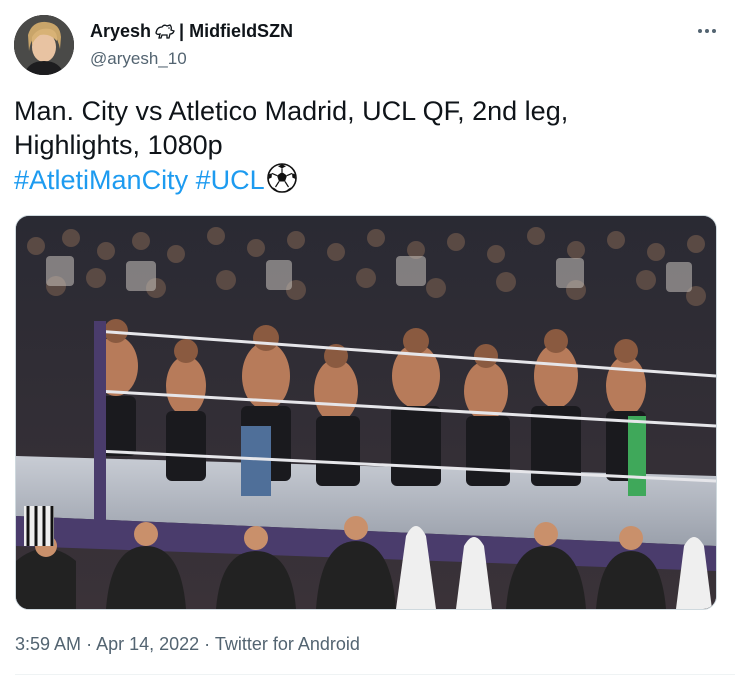 The width and height of the screenshot is (750, 677). I want to click on lion-icon, so click(165, 31).